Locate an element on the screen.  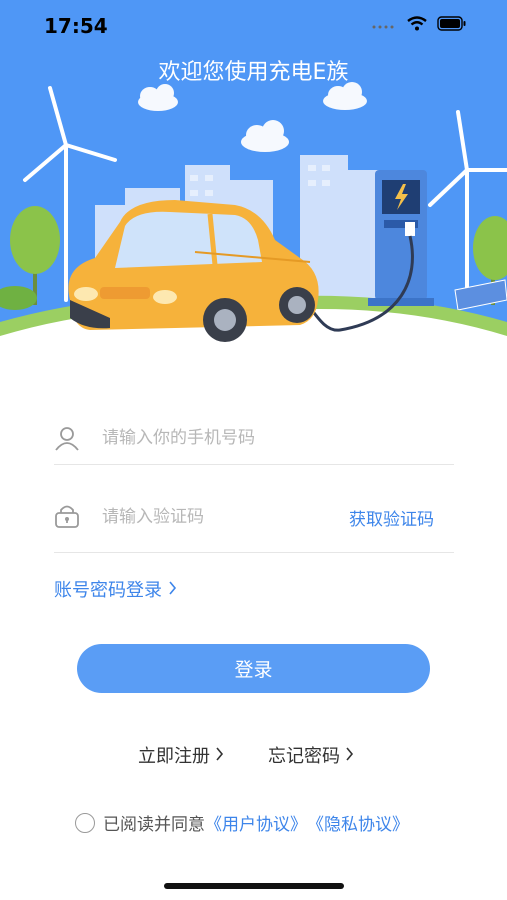
phone-input is located at coordinates (217, 438).